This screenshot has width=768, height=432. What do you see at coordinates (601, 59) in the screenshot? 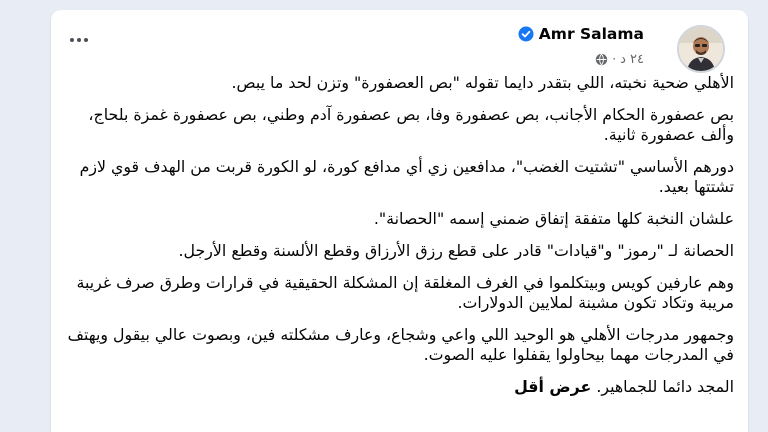
I see `globe-icon` at bounding box center [601, 59].